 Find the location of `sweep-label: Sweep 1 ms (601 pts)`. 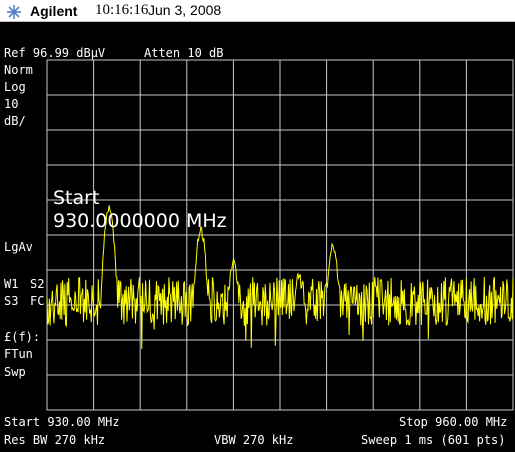

sweep-label: Sweep 1 ms (601 pts) is located at coordinates (433, 440).